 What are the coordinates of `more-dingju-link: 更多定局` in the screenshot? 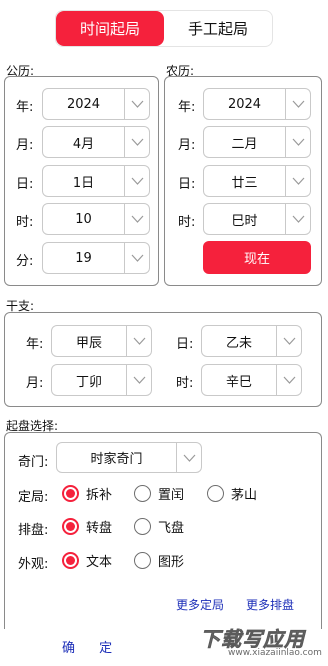 It's located at (200, 604).